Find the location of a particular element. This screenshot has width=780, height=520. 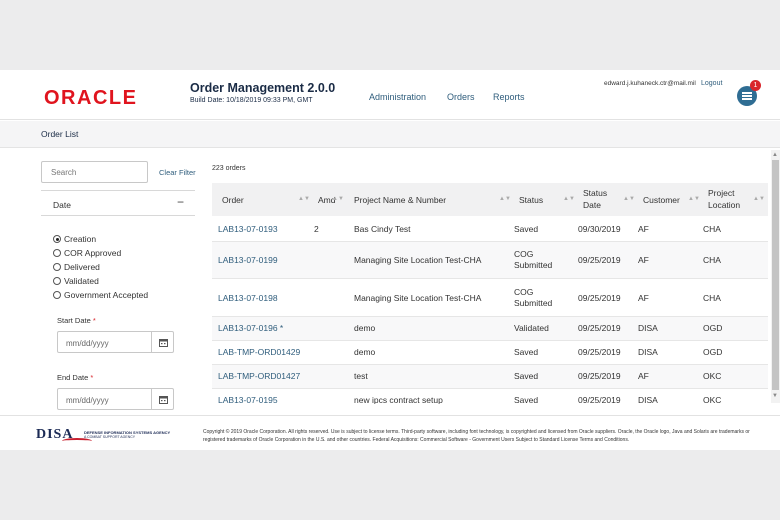

column-header-project-name: Project Name & Number is located at coordinates (400, 200).